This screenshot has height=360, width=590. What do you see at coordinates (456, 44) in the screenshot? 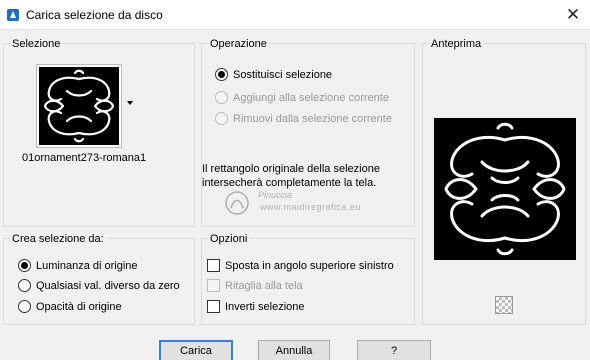
I see `anteprima-label: Anteprima` at bounding box center [456, 44].